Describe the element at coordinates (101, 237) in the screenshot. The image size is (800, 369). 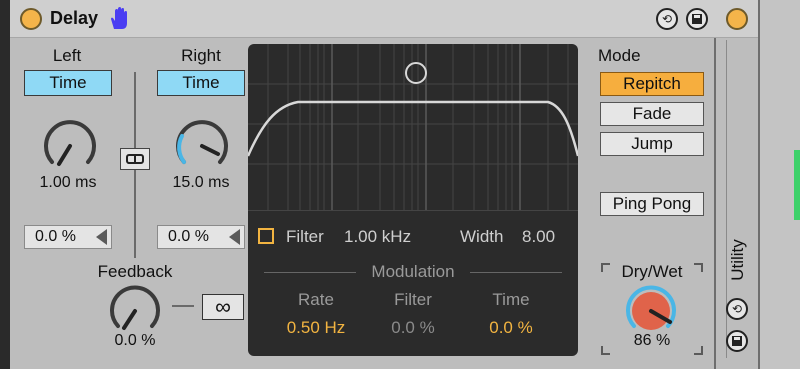
I see `left-offset-arrow-icon` at that location.